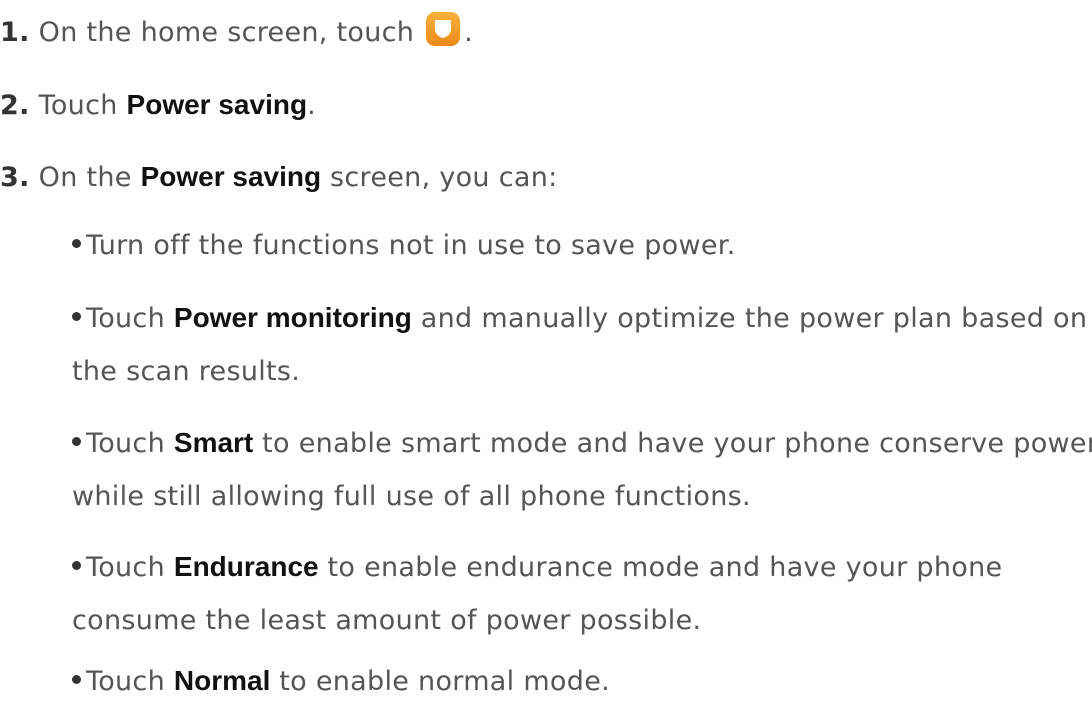 This screenshot has height=702, width=1092. What do you see at coordinates (15, 105) in the screenshot?
I see `step-number: 2.` at bounding box center [15, 105].